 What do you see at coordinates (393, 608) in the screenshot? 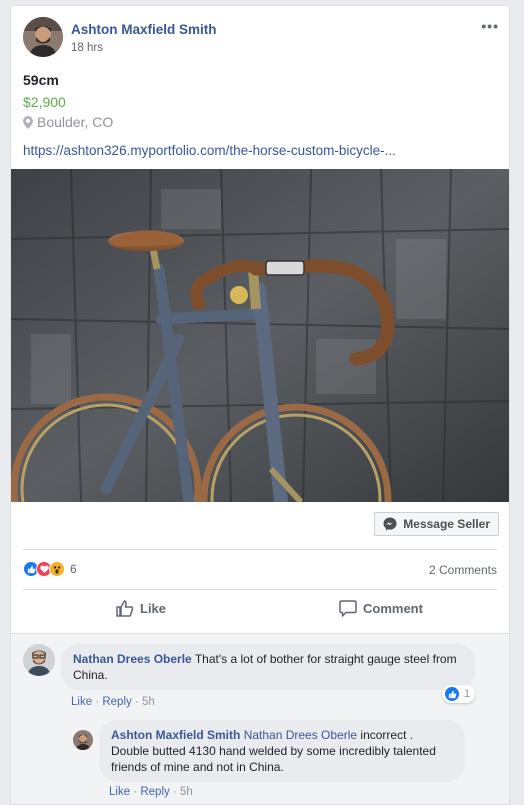
I see `comment-label: Comment` at bounding box center [393, 608].